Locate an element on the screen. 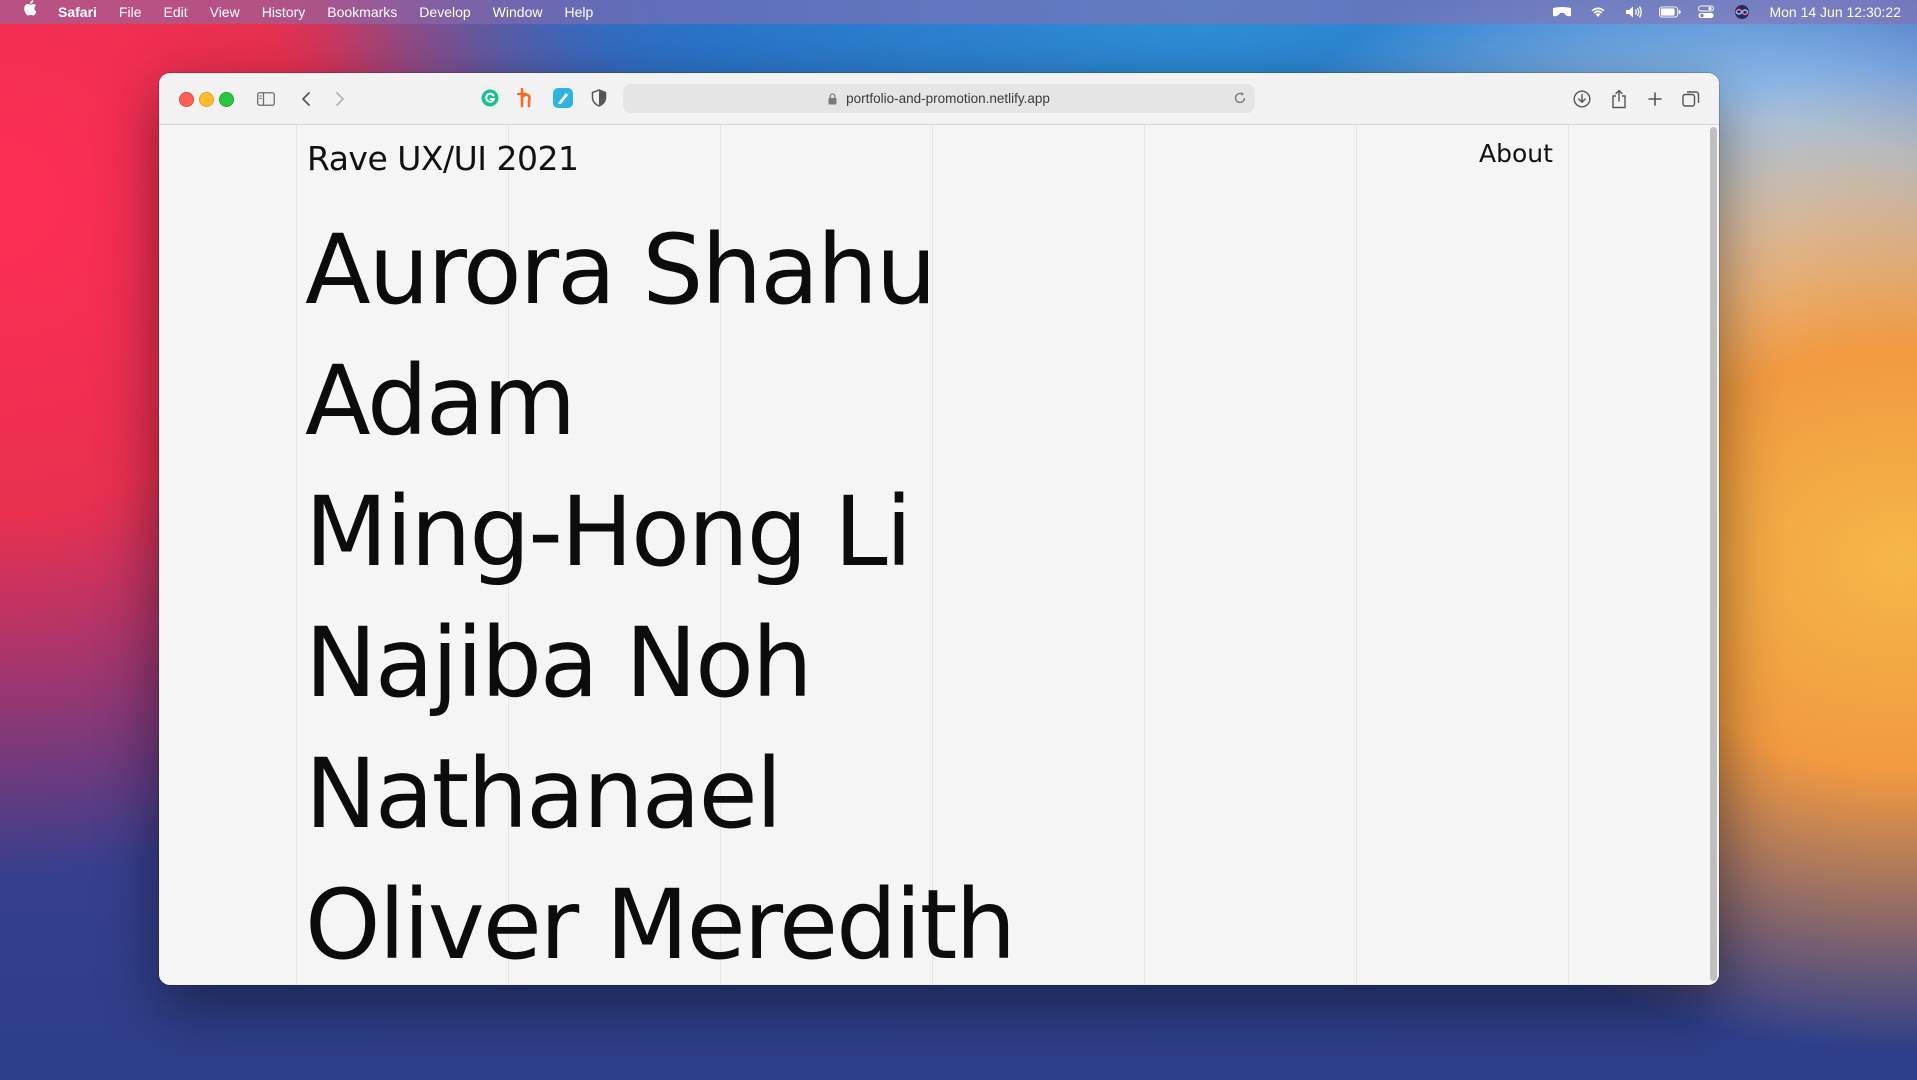  menu-view: View is located at coordinates (225, 12).